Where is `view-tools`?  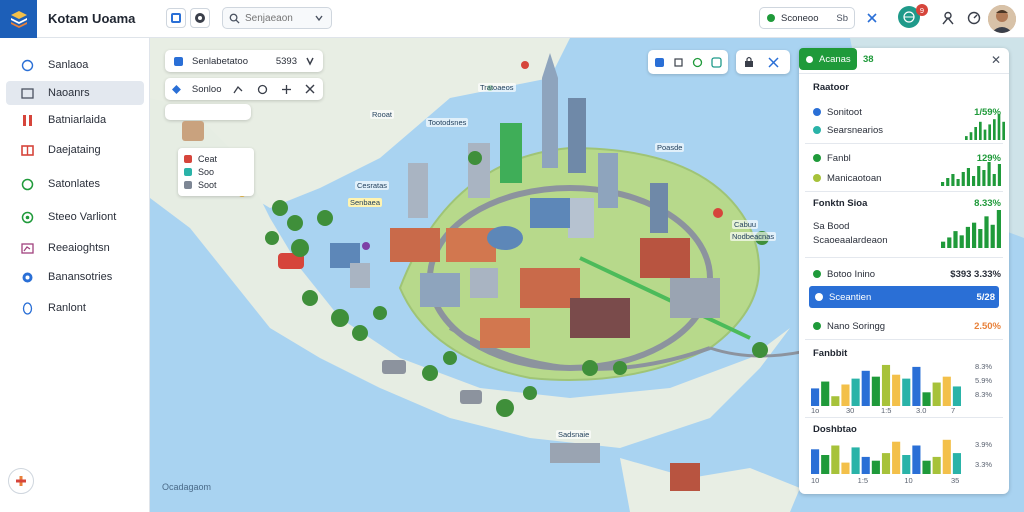
view-tools is located at coordinates (688, 62).